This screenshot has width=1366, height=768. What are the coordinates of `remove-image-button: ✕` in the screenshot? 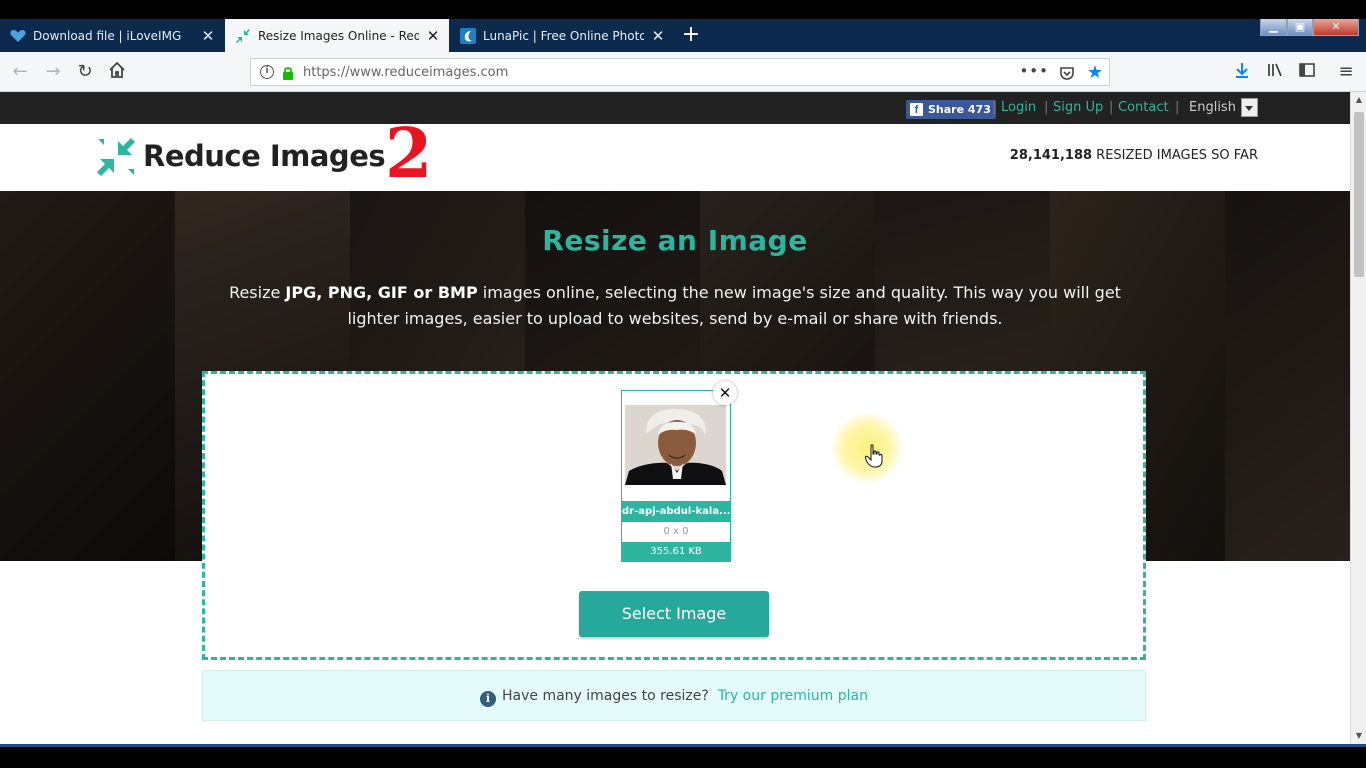 It's located at (725, 393).